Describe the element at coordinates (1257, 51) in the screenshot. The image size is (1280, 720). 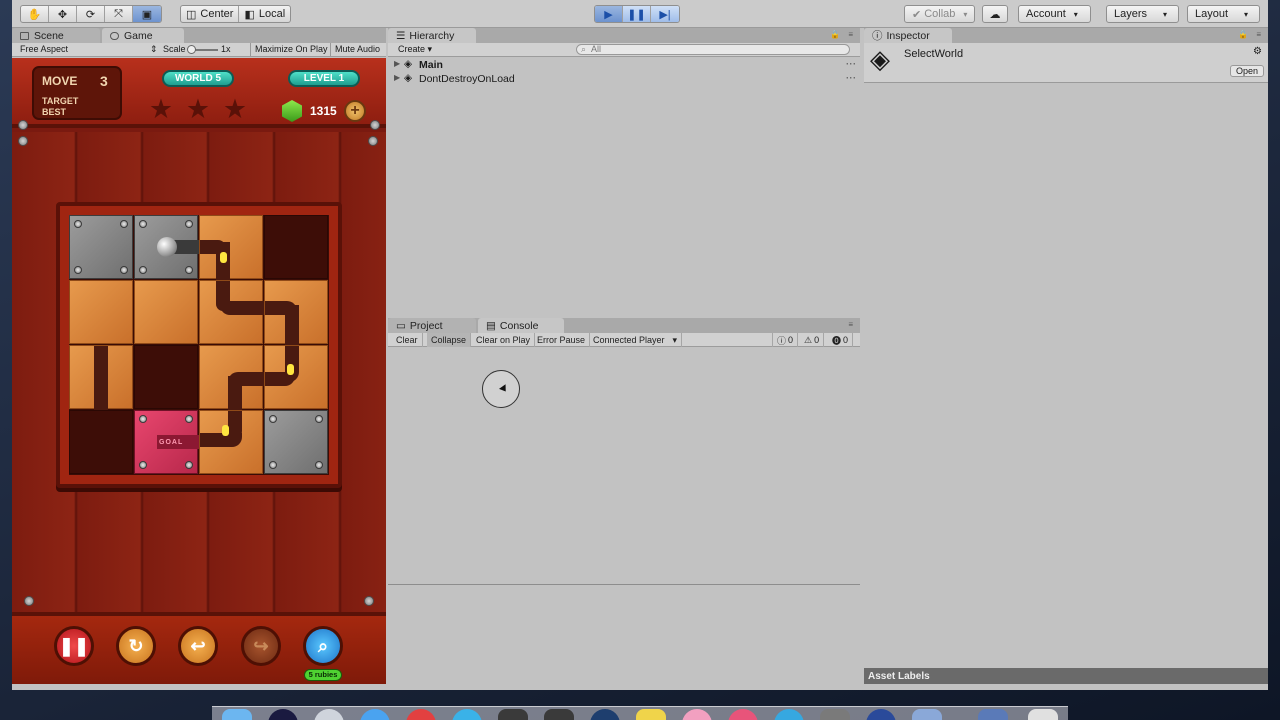
I see `settings-gear-icon: ⚙` at that location.